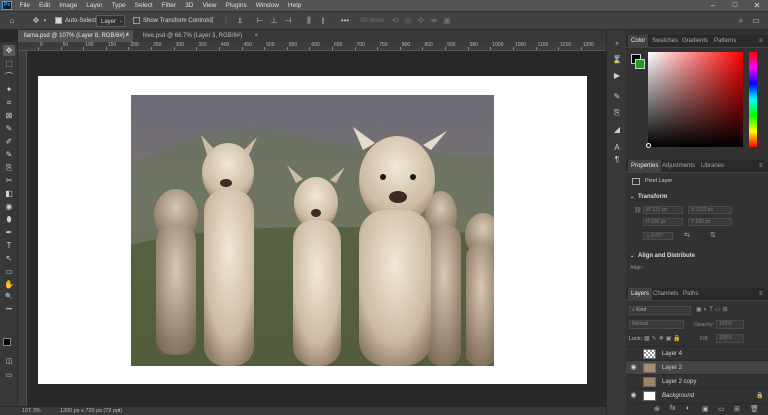  Describe the element at coordinates (309, 21) in the screenshot. I see `distribute-icon: ⫼` at that location.